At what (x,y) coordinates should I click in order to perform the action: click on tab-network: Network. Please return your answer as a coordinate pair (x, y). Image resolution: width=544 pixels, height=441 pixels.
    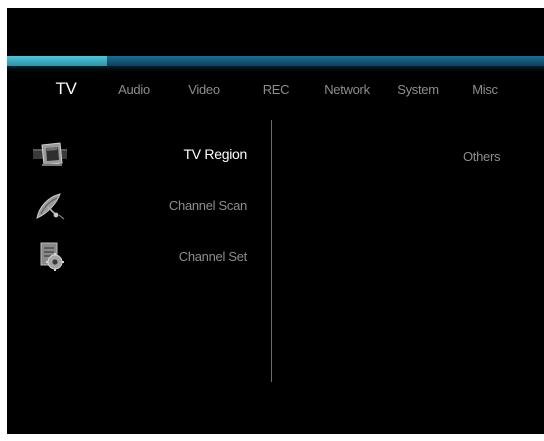
    Looking at the image, I should click on (347, 89).